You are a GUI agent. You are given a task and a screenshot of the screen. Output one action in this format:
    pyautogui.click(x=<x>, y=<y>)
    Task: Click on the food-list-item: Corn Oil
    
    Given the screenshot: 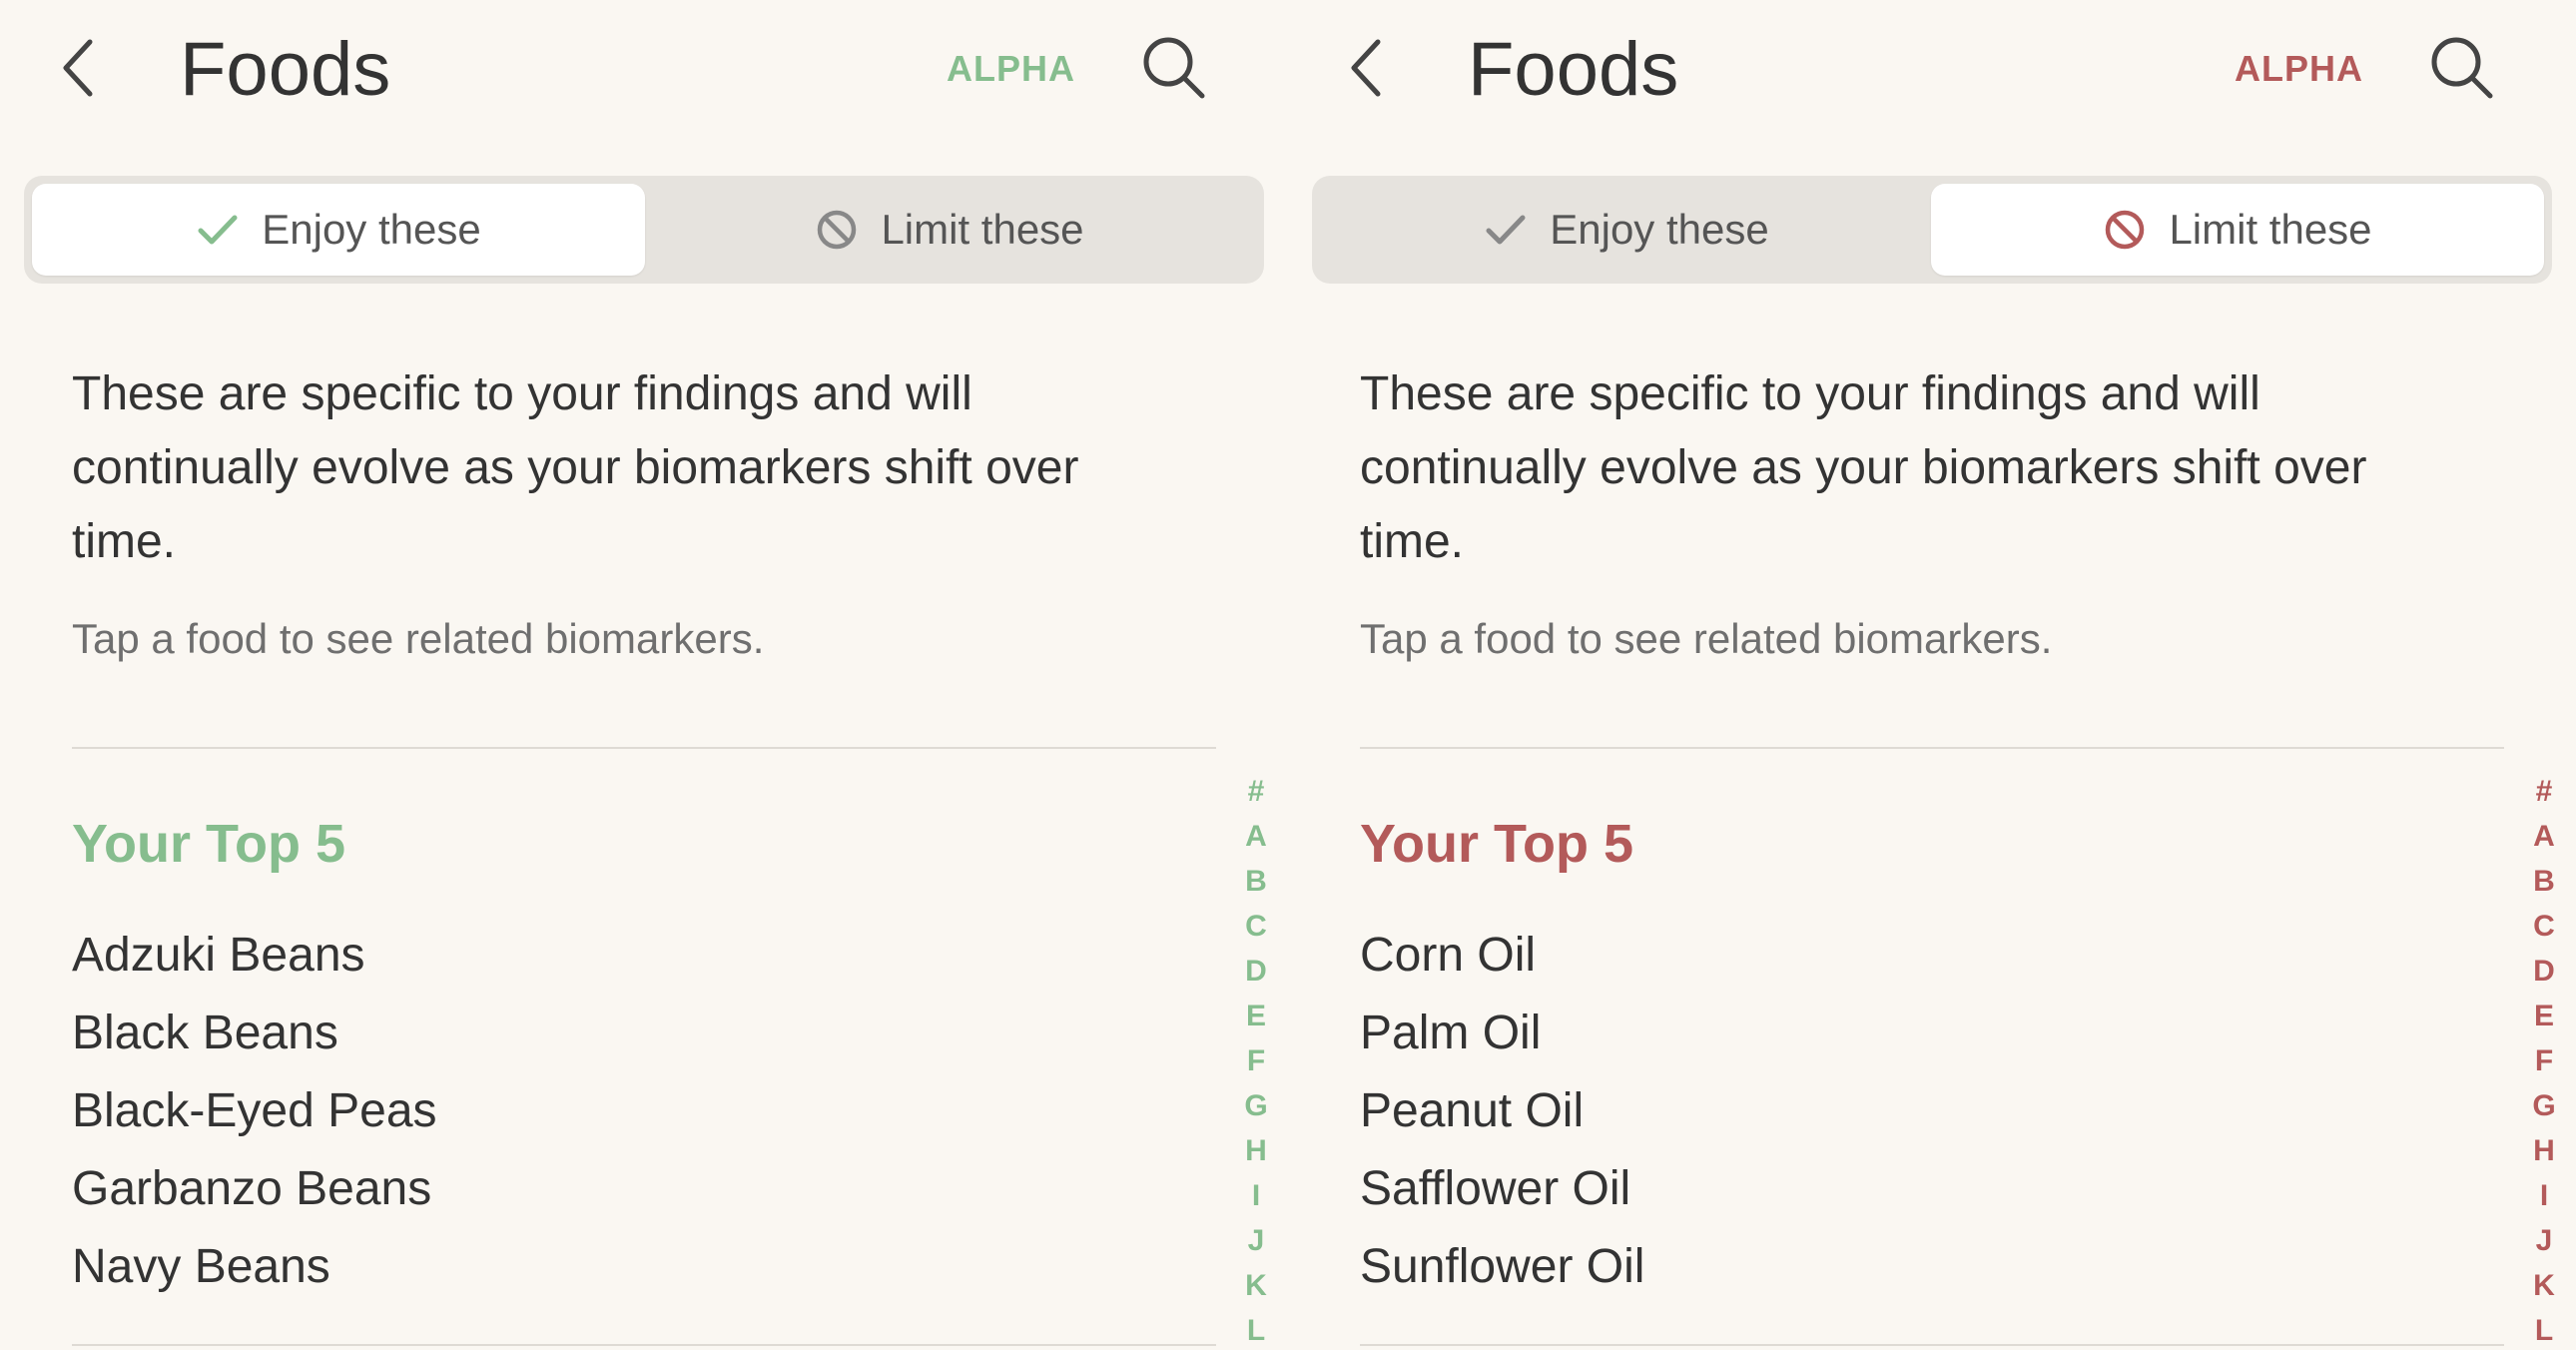 What is the action you would take?
    pyautogui.click(x=1502, y=956)
    